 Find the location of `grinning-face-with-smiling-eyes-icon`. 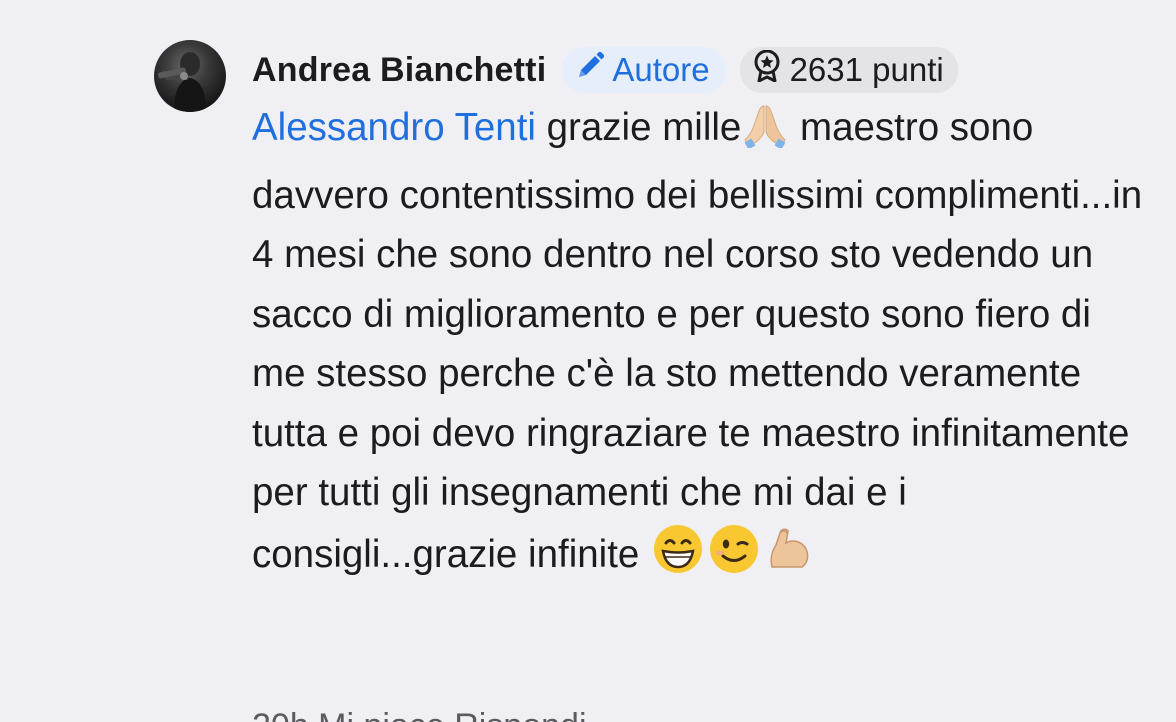

grinning-face-with-smiling-eyes-icon is located at coordinates (678, 558).